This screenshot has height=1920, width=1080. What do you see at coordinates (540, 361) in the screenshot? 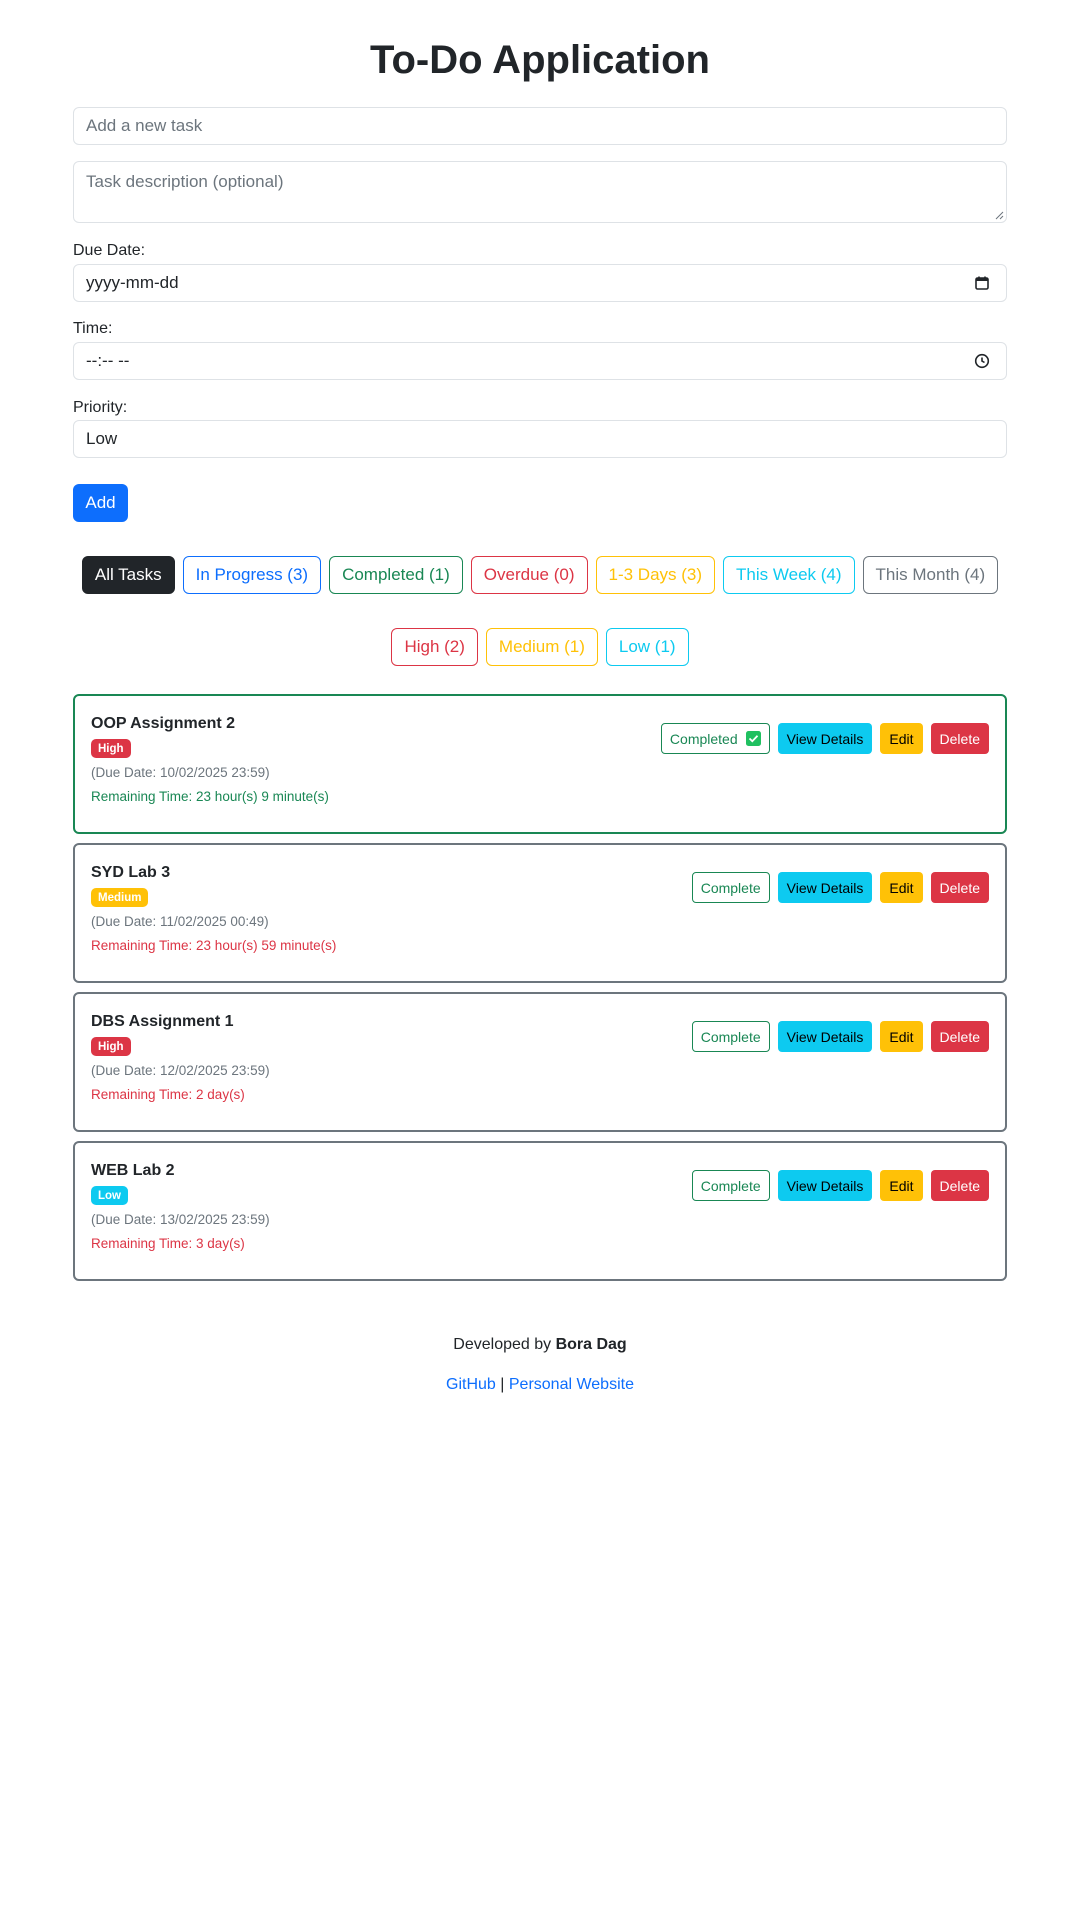
I see `time-input: --:-- --` at bounding box center [540, 361].